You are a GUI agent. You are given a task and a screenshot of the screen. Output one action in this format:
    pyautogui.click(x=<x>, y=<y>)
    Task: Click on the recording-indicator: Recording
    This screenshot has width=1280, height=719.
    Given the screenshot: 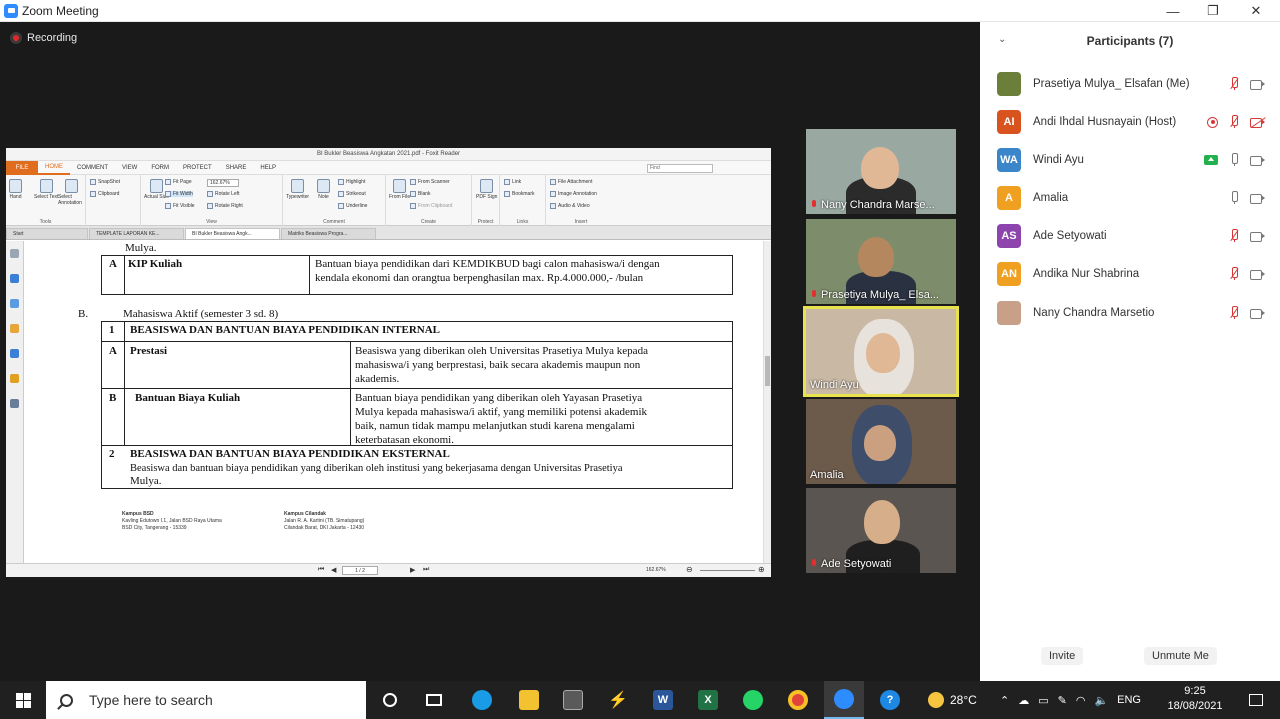 What is the action you would take?
    pyautogui.click(x=43, y=38)
    